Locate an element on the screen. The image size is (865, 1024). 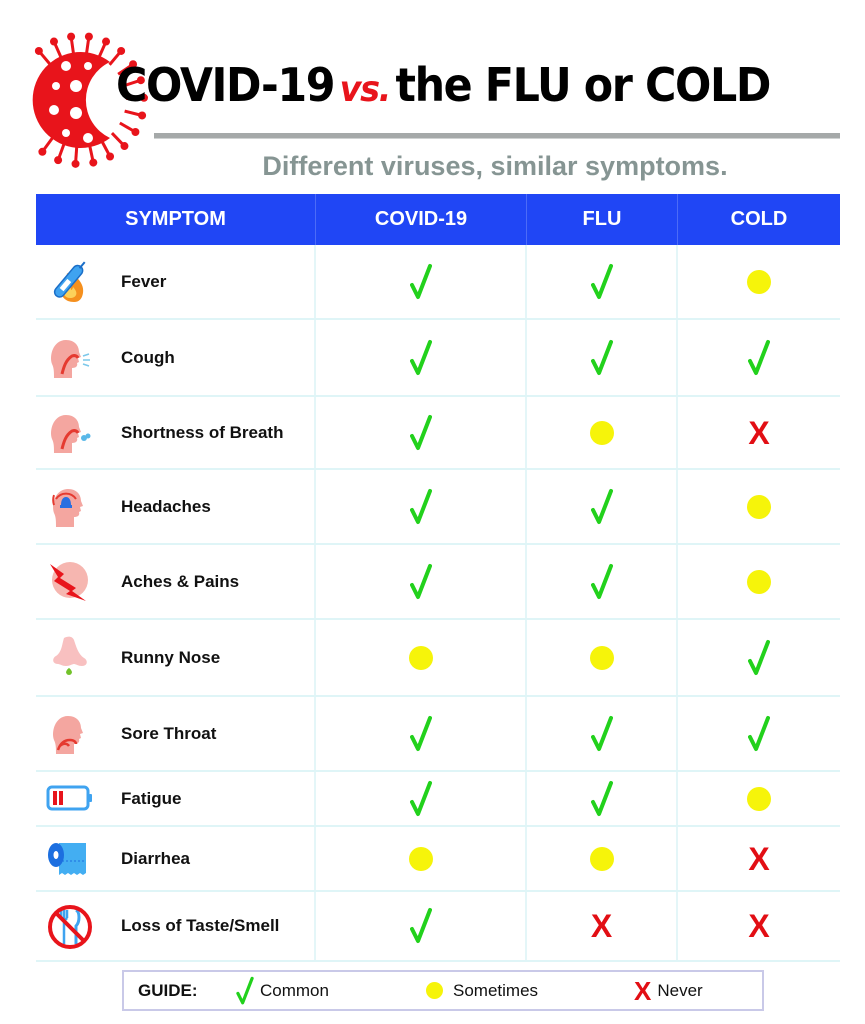
guide-item-sometimes: Sometimes is located at coordinates (482, 991).